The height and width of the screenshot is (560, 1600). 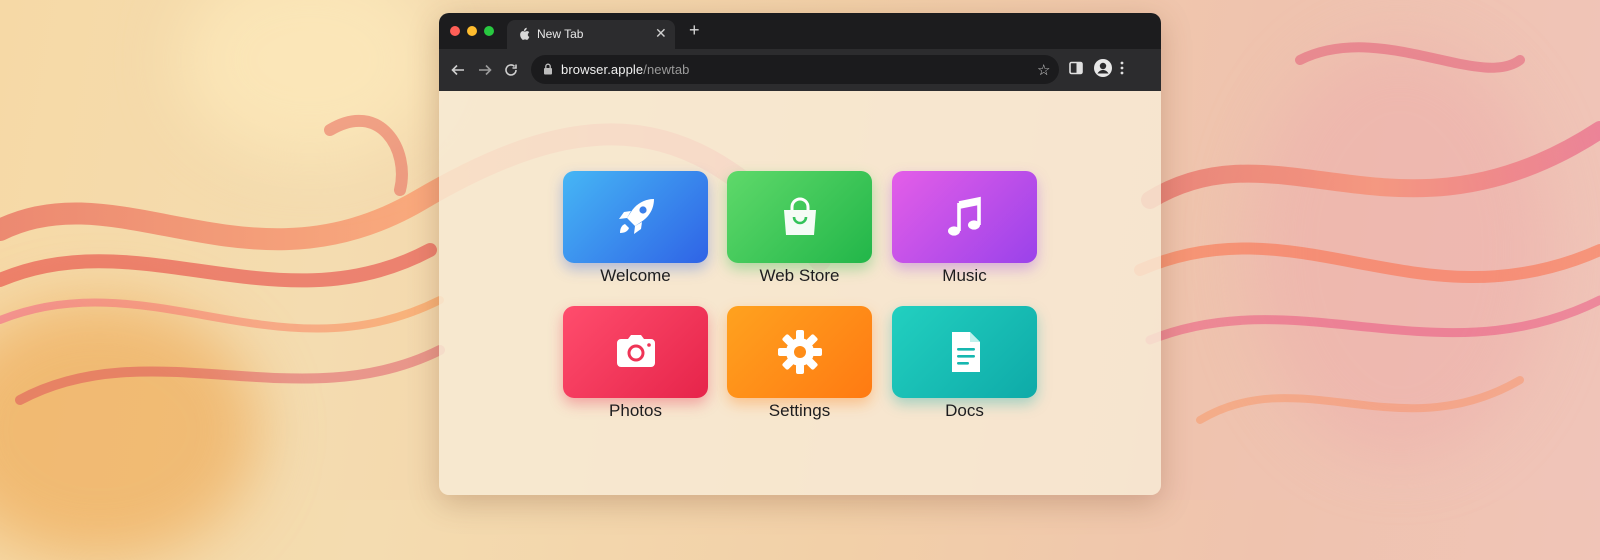 I want to click on more-menu-icon, so click(x=1122, y=68).